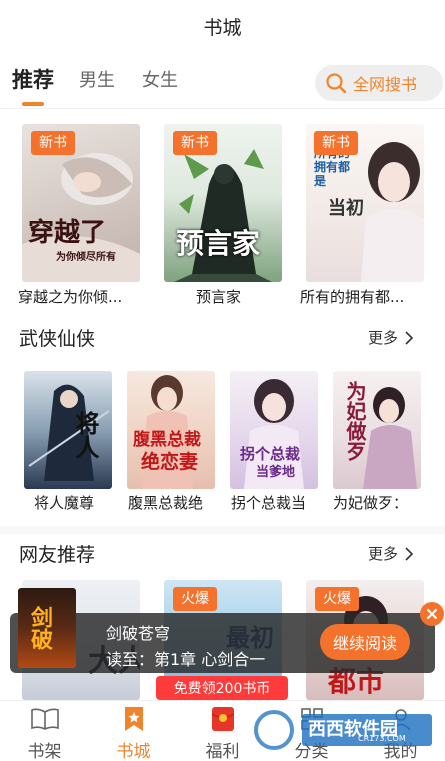 The height and width of the screenshot is (761, 445). I want to click on wuxia-more-link: 更多, so click(391, 337).